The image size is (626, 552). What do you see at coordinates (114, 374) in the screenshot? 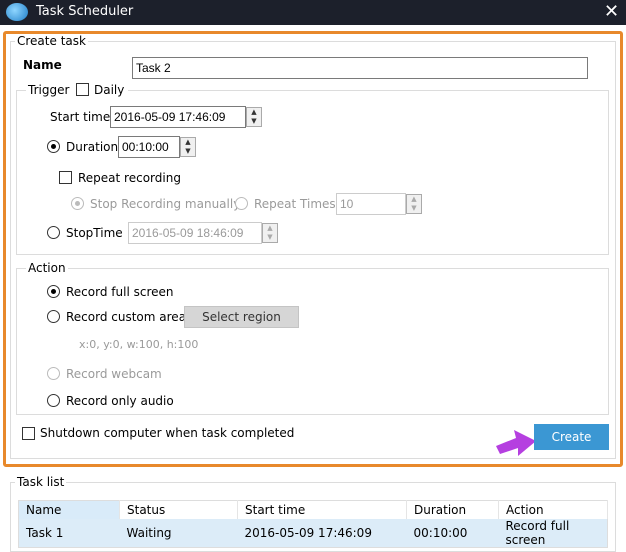
I see `record-webcam-label: Record webcam` at bounding box center [114, 374].